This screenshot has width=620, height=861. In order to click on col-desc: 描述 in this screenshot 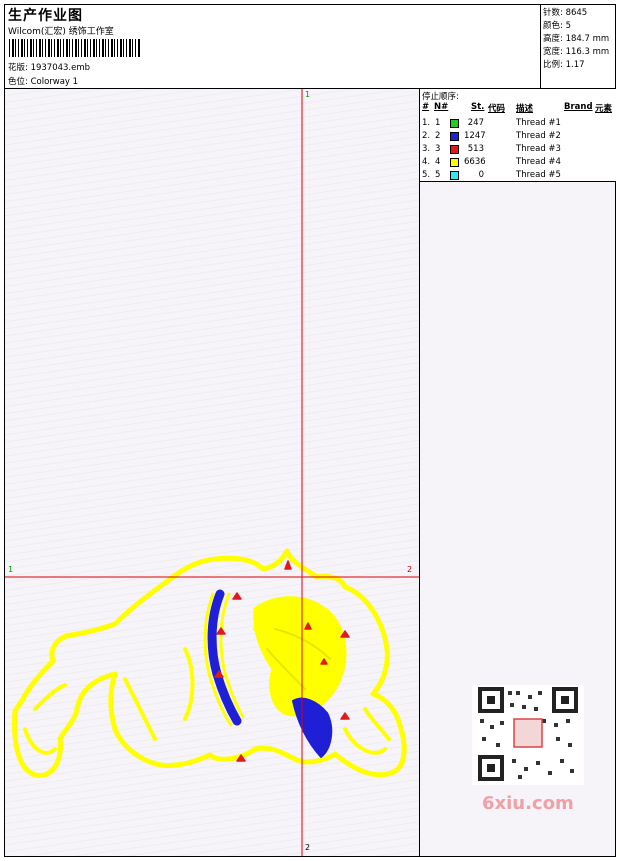, I will do `click(525, 109)`.